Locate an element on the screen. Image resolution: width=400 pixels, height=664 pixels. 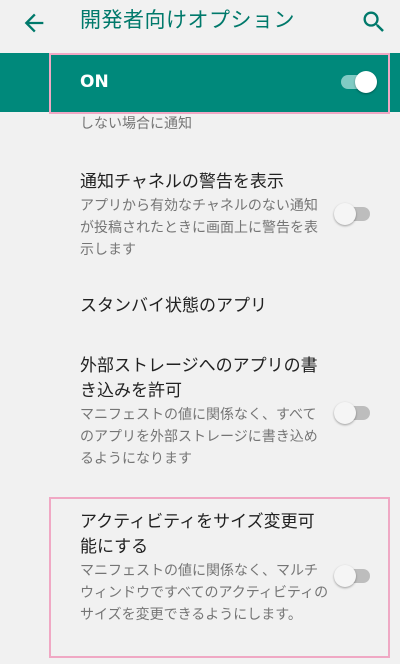
pref-text: スタンバイ状態のアプリ is located at coordinates (205, 306).